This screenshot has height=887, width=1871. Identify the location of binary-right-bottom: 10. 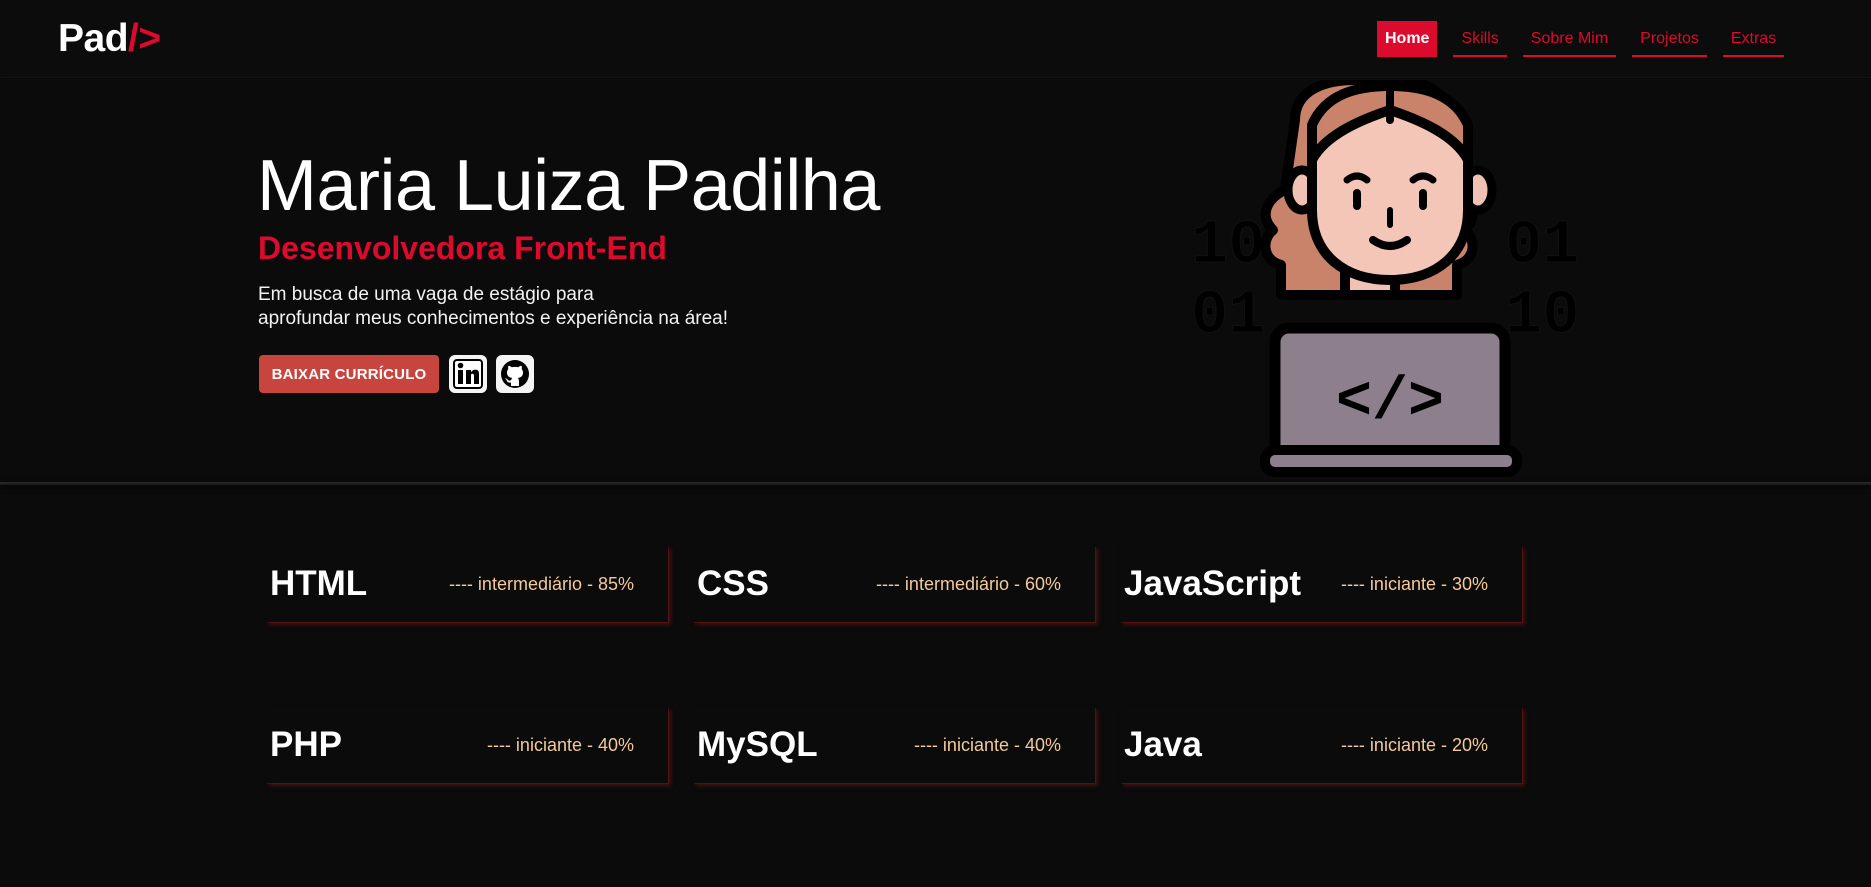
(1542, 315).